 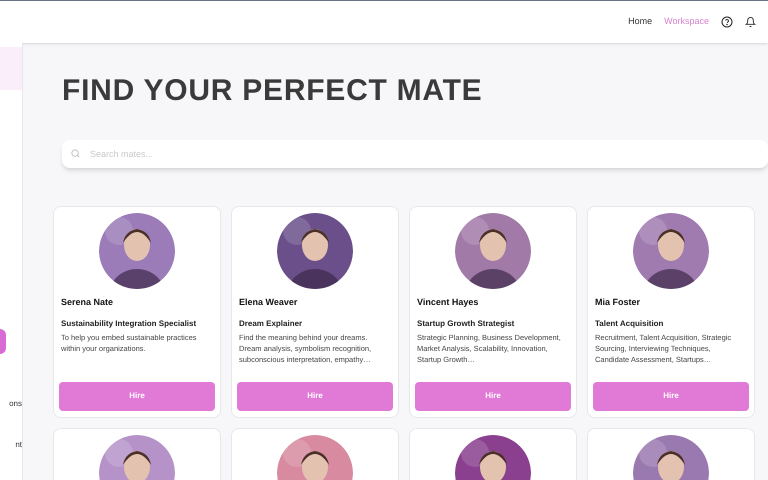 I want to click on mate-name: Vincent Hayes, so click(x=448, y=302).